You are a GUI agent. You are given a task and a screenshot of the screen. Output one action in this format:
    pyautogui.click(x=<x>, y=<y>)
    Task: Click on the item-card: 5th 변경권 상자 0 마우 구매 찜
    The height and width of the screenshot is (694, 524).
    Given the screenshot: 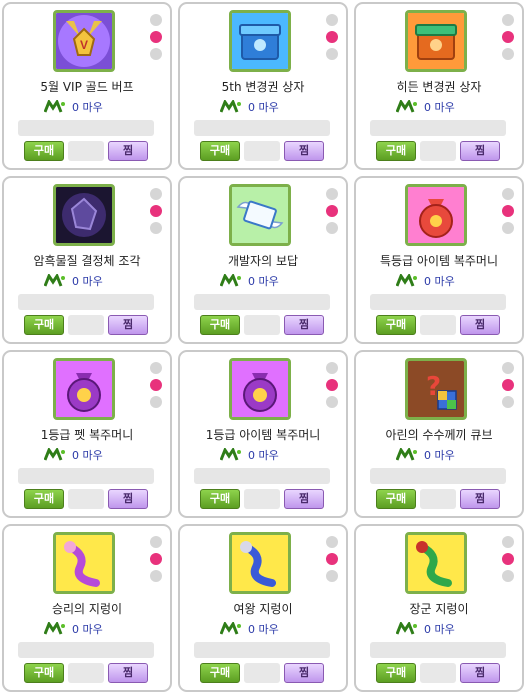 What is the action you would take?
    pyautogui.click(x=263, y=86)
    